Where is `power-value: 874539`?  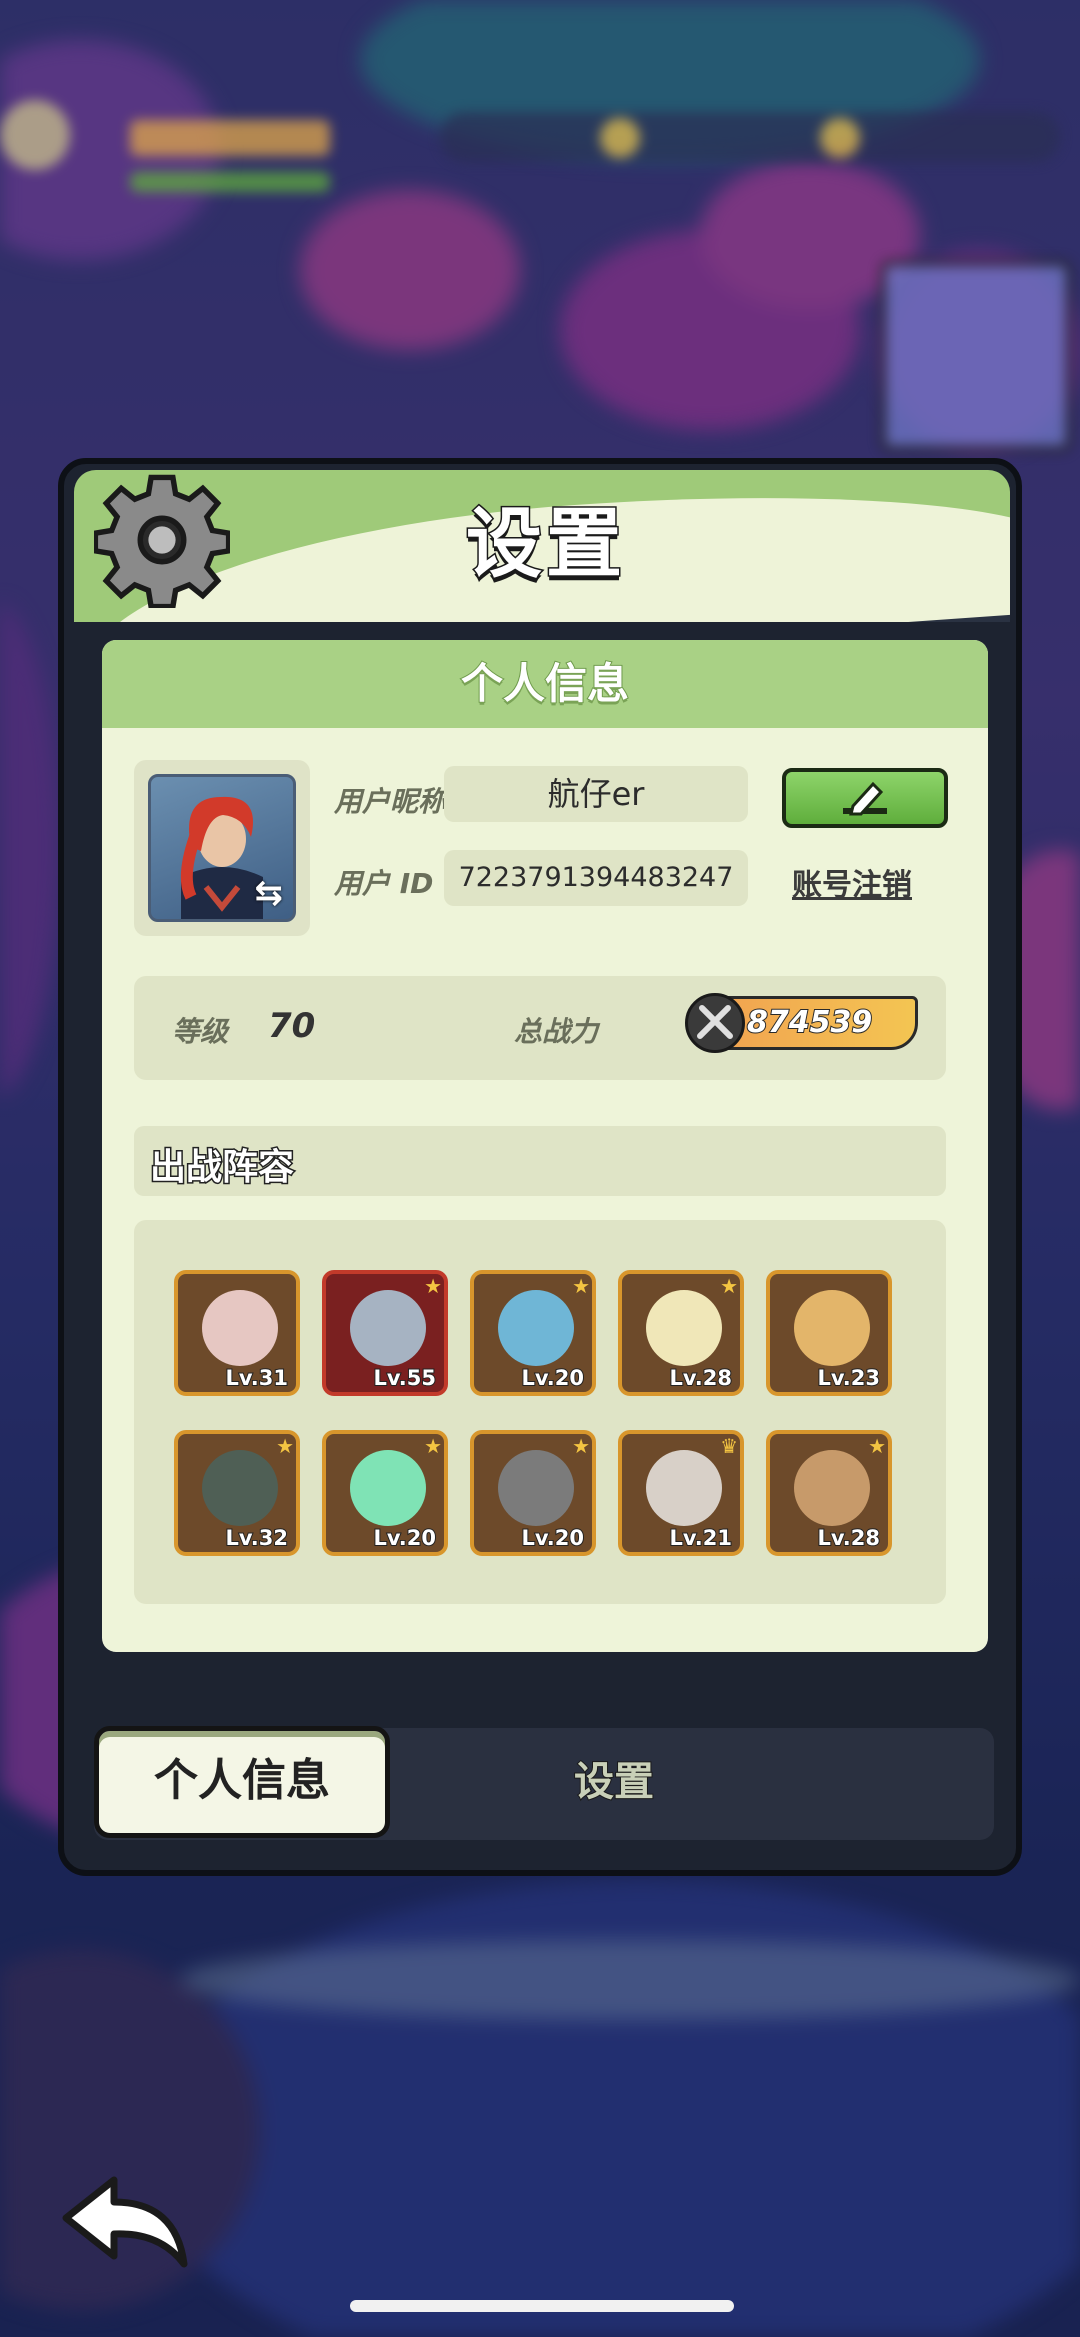
power-value: 874539 is located at coordinates (809, 1022).